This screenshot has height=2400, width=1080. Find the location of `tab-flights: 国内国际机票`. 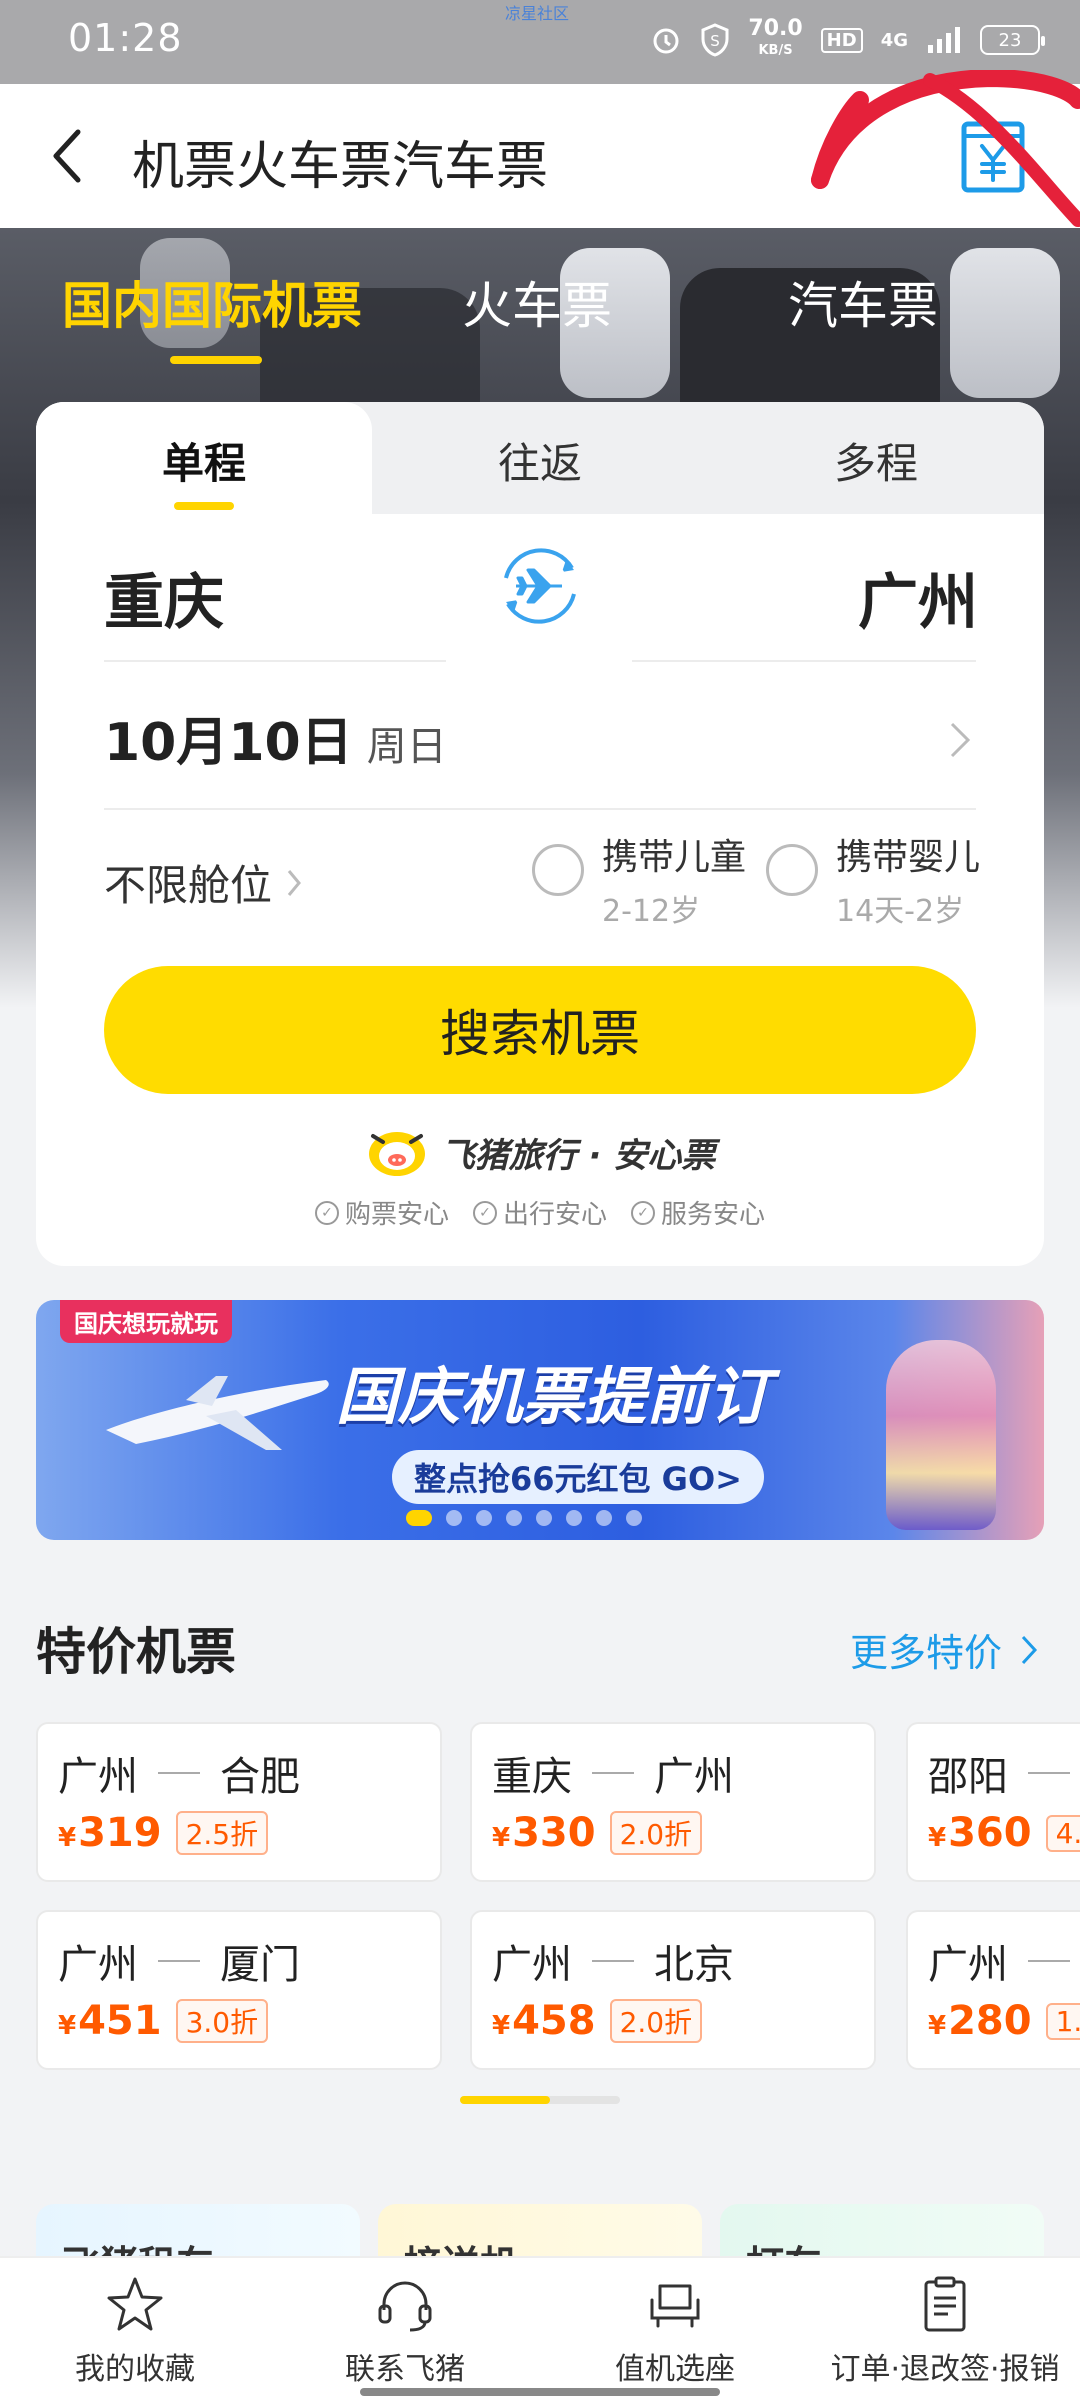

tab-flights: 国内国际机票 is located at coordinates (212, 302).